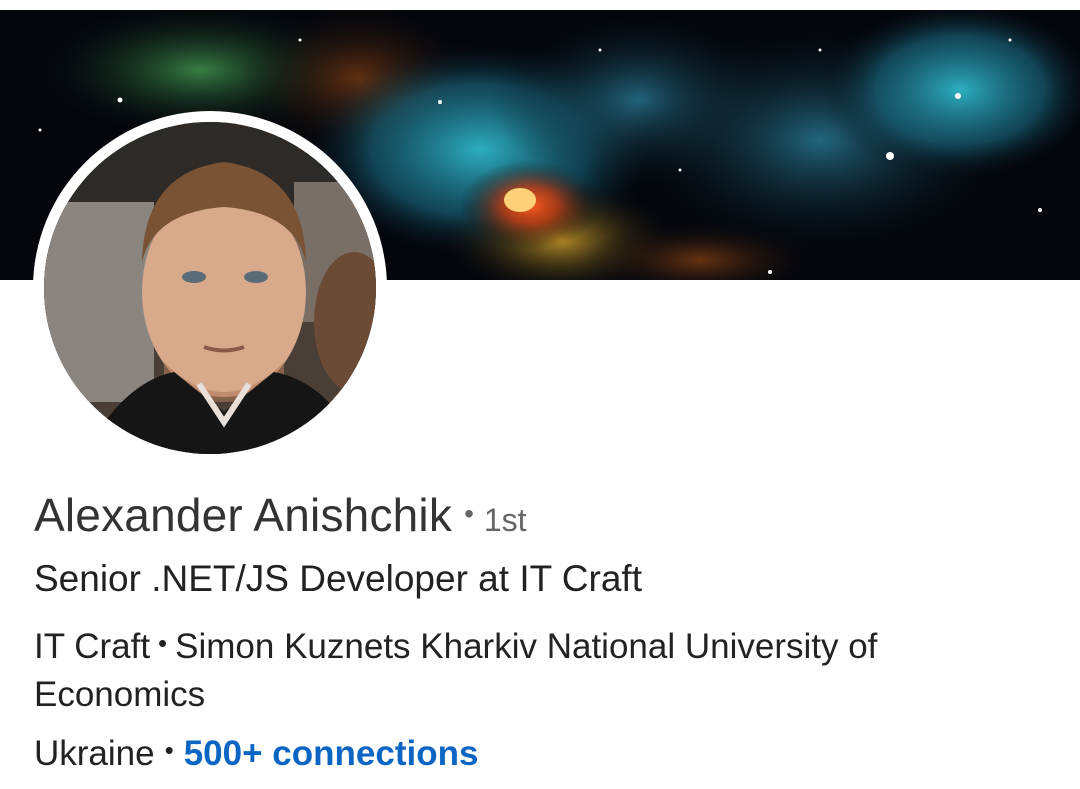 The image size is (1080, 789). I want to click on location: Ukraine, so click(94, 753).